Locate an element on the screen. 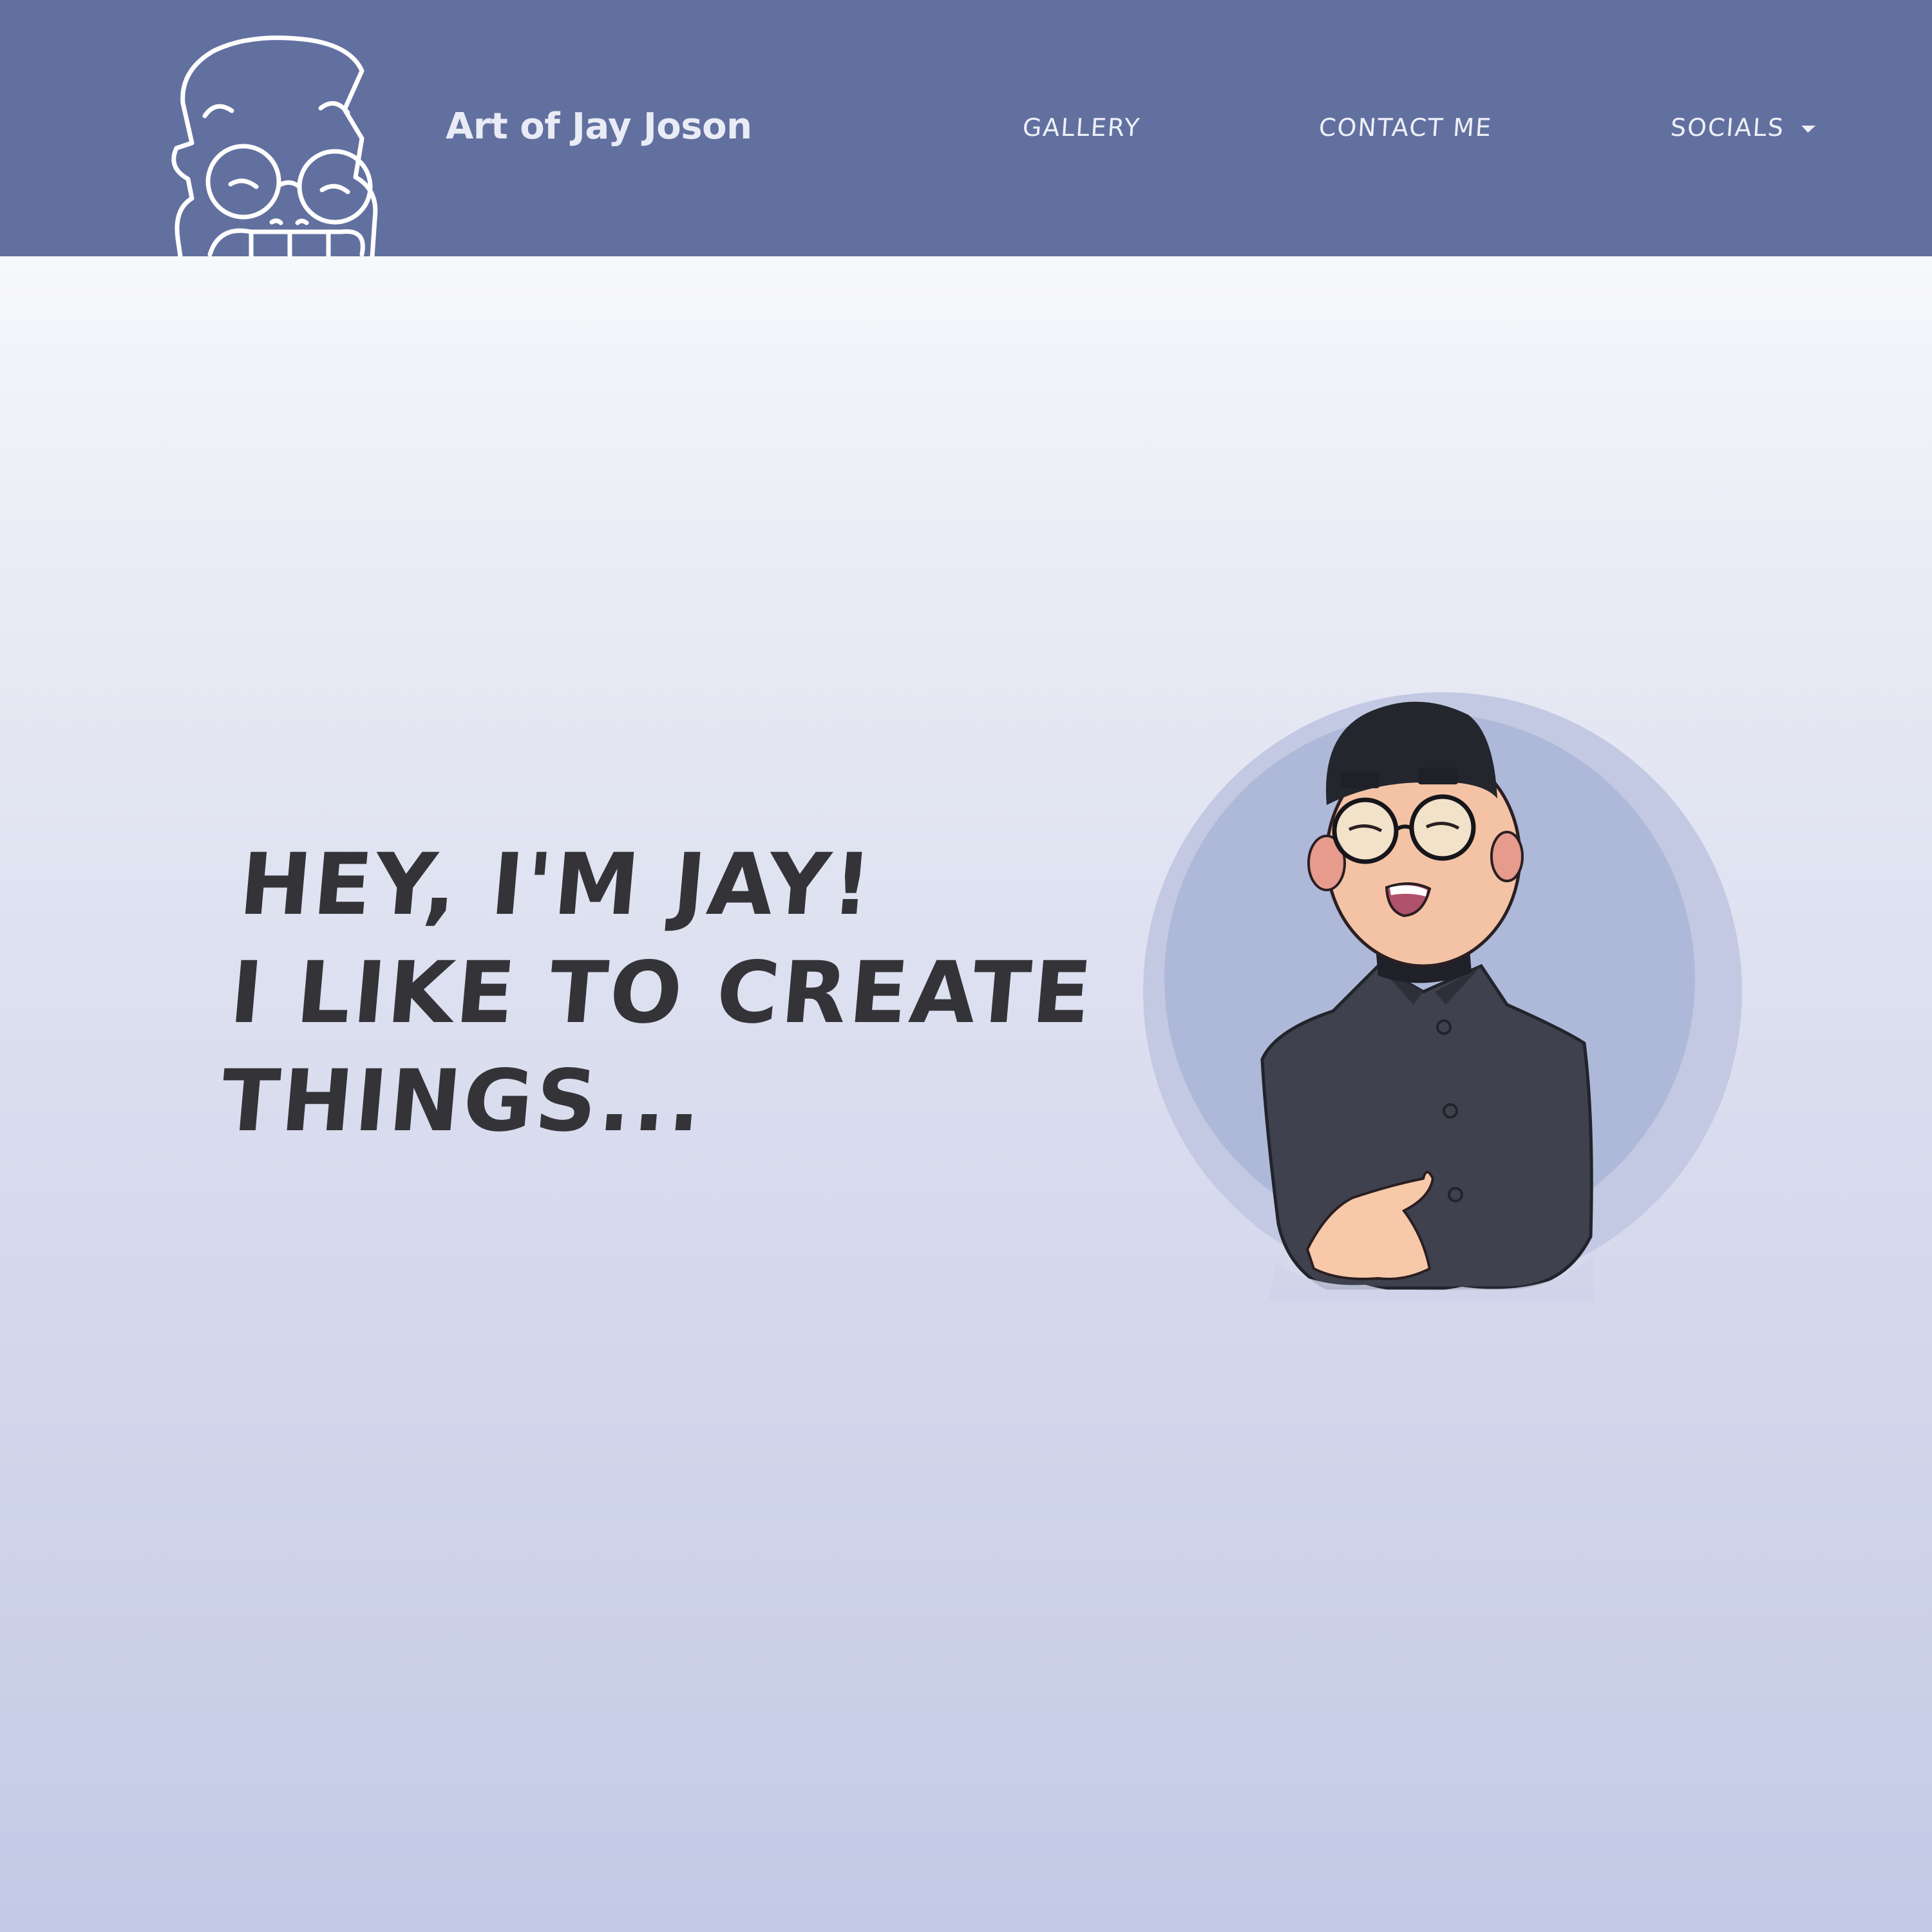 Image resolution: width=1932 pixels, height=1932 pixels. hero-line-2: I LIKE TO CREATE is located at coordinates (662, 993).